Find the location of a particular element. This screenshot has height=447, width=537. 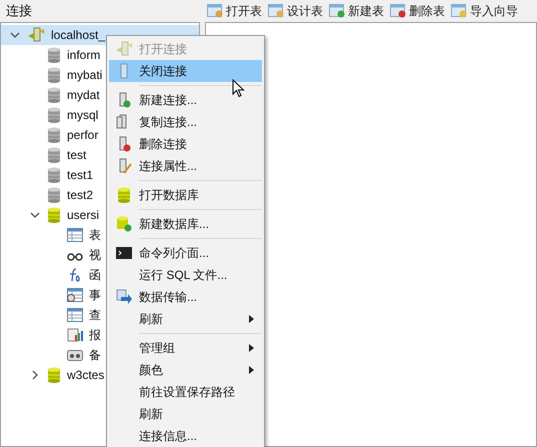

terminal-icon is located at coordinates (124, 253).